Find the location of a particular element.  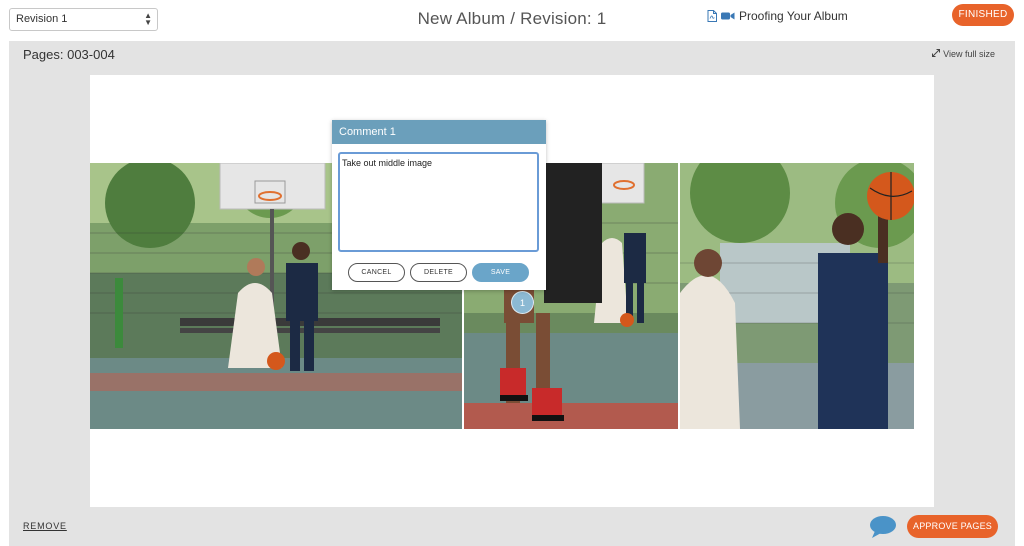

comment-title: Comment 1 is located at coordinates (439, 132).